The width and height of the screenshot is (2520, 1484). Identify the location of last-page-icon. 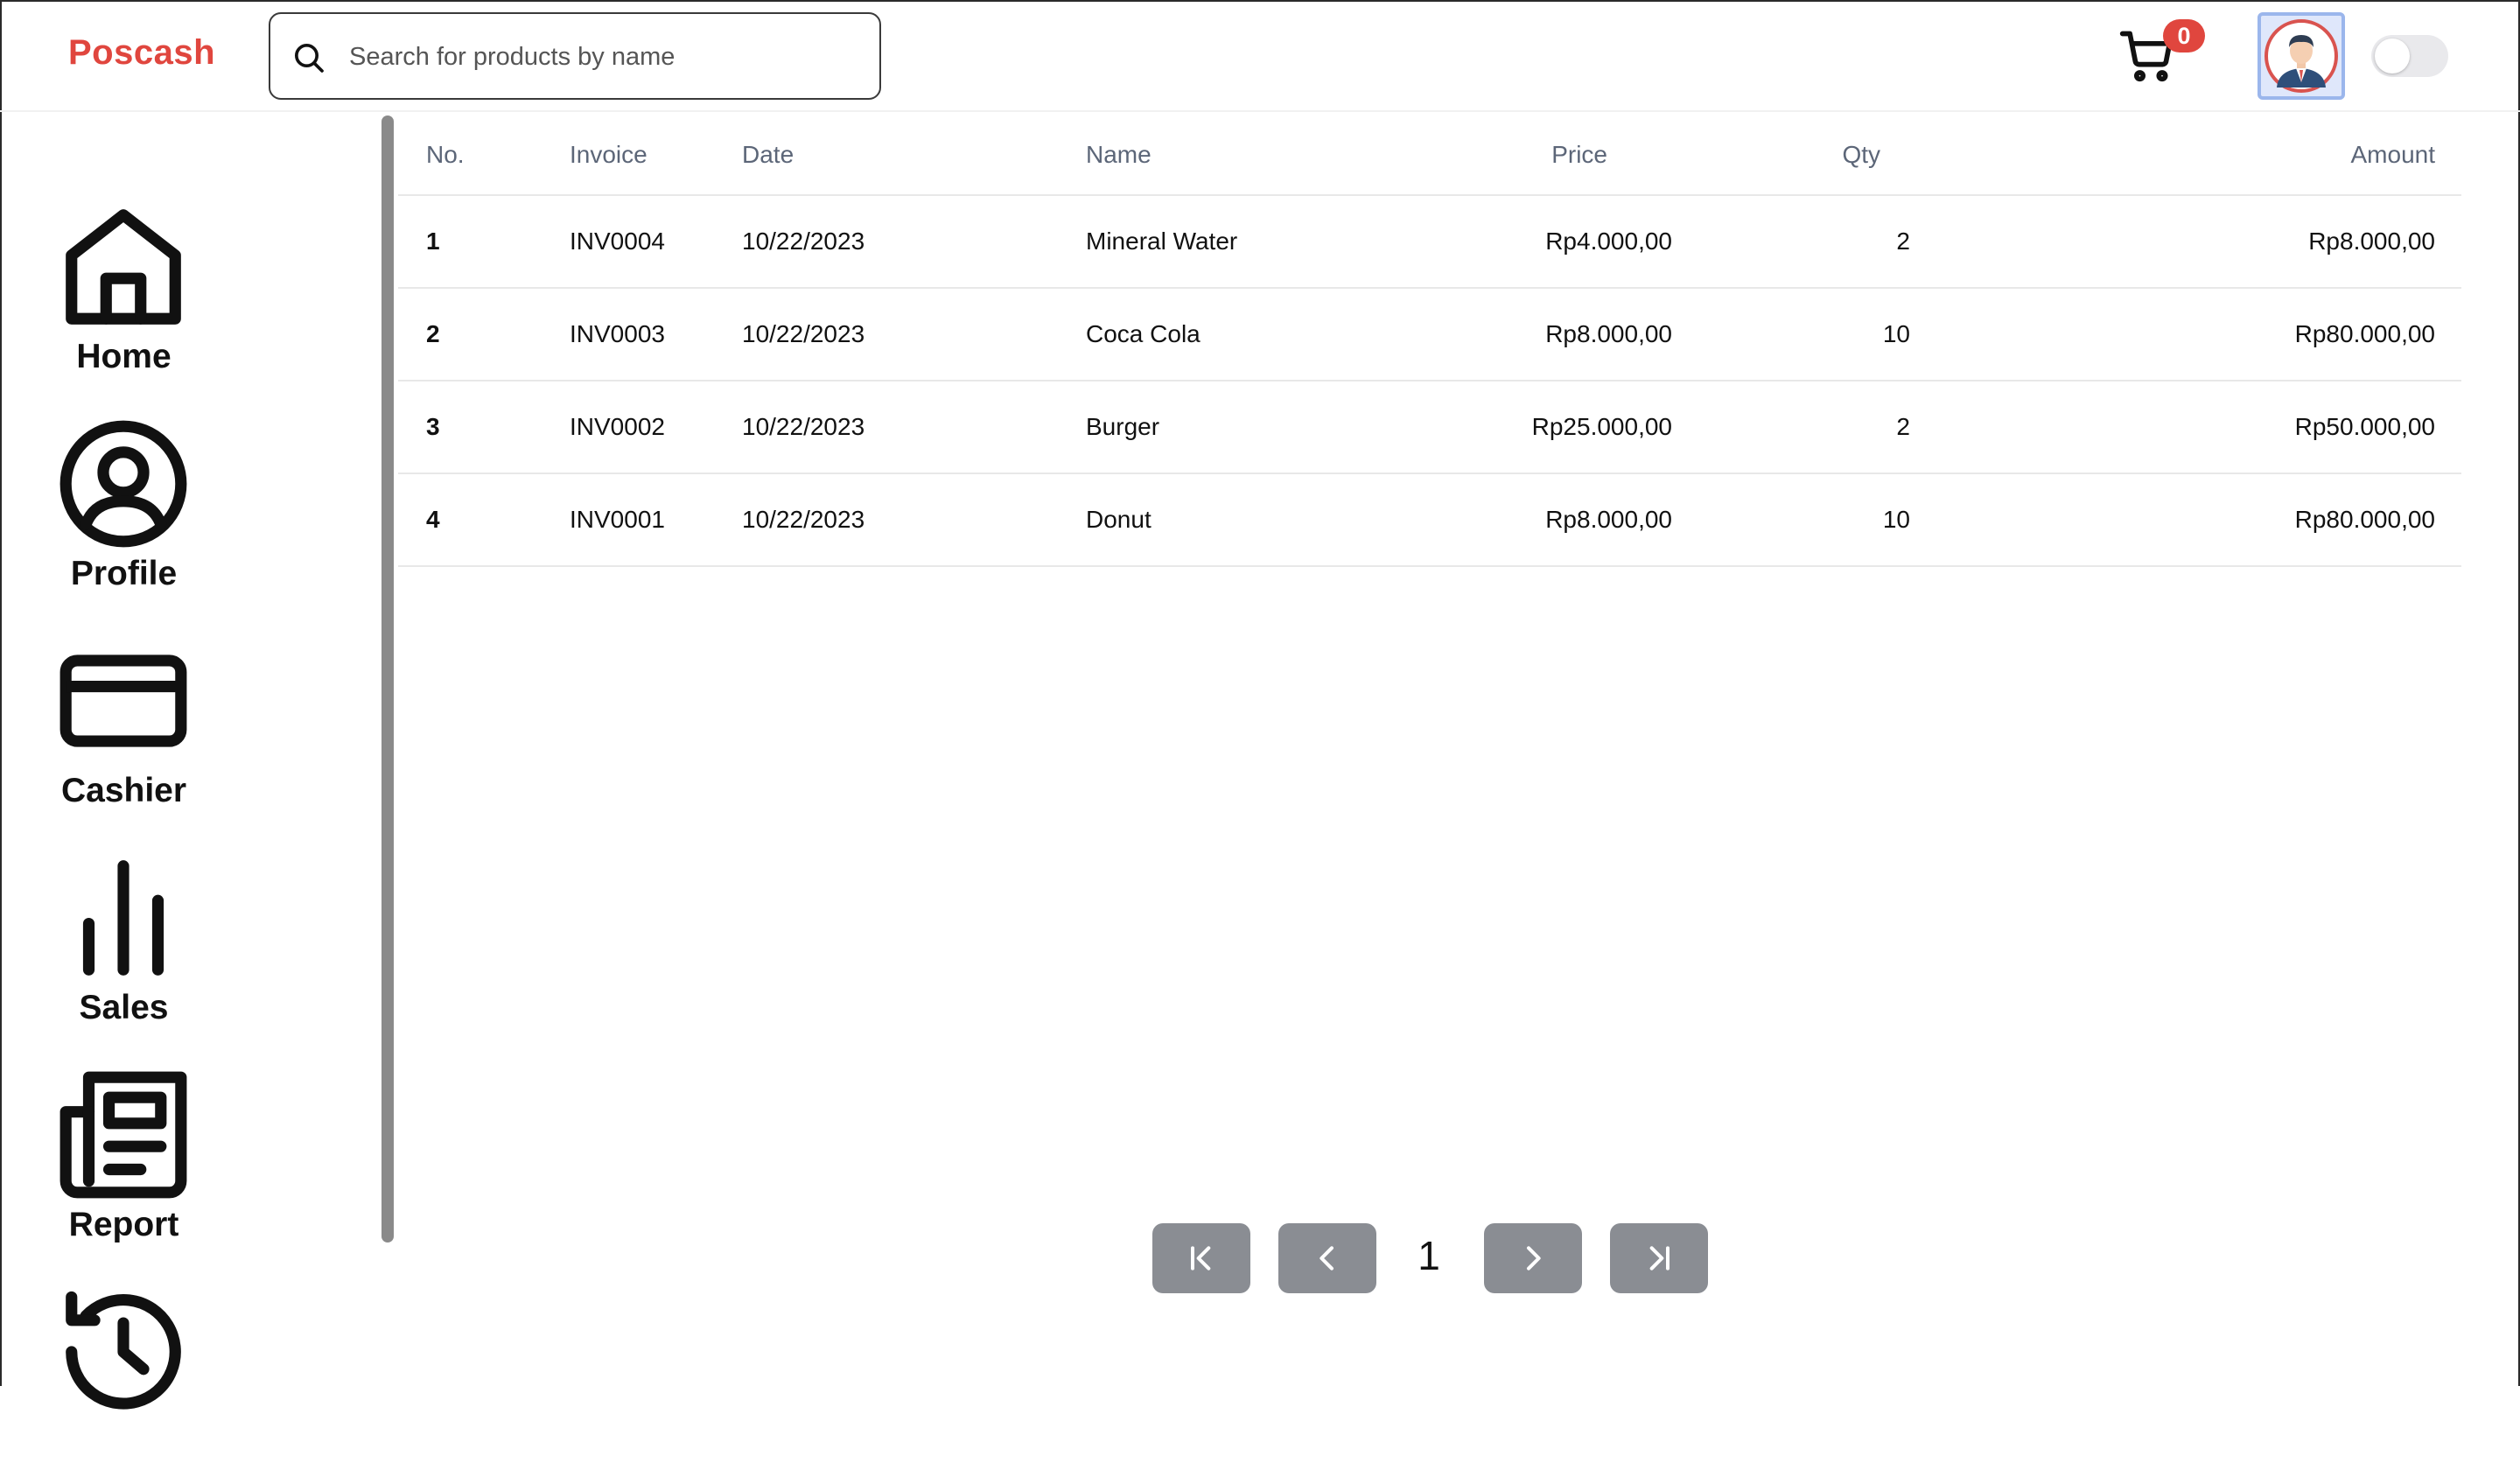
(1659, 1258).